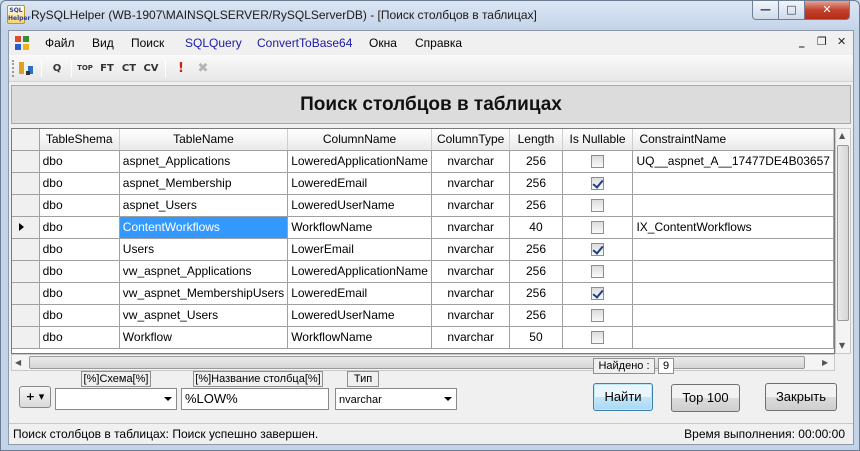  Describe the element at coordinates (733, 161) in the screenshot. I see `cell-constraint-name: UQ__aspnet_A__17477DE4B03657` at that location.